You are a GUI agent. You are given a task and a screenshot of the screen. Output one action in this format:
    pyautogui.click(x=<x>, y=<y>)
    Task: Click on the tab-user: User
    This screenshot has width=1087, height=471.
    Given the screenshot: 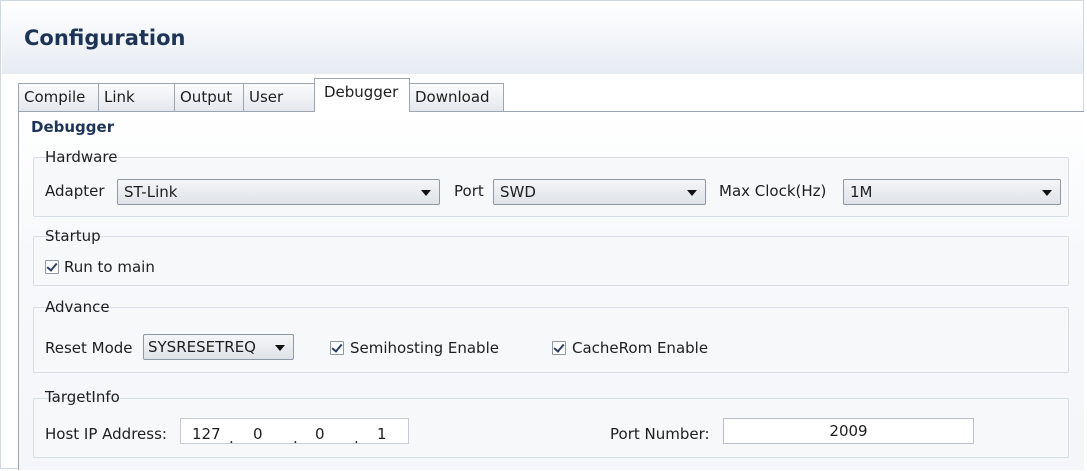 What is the action you would take?
    pyautogui.click(x=279, y=97)
    